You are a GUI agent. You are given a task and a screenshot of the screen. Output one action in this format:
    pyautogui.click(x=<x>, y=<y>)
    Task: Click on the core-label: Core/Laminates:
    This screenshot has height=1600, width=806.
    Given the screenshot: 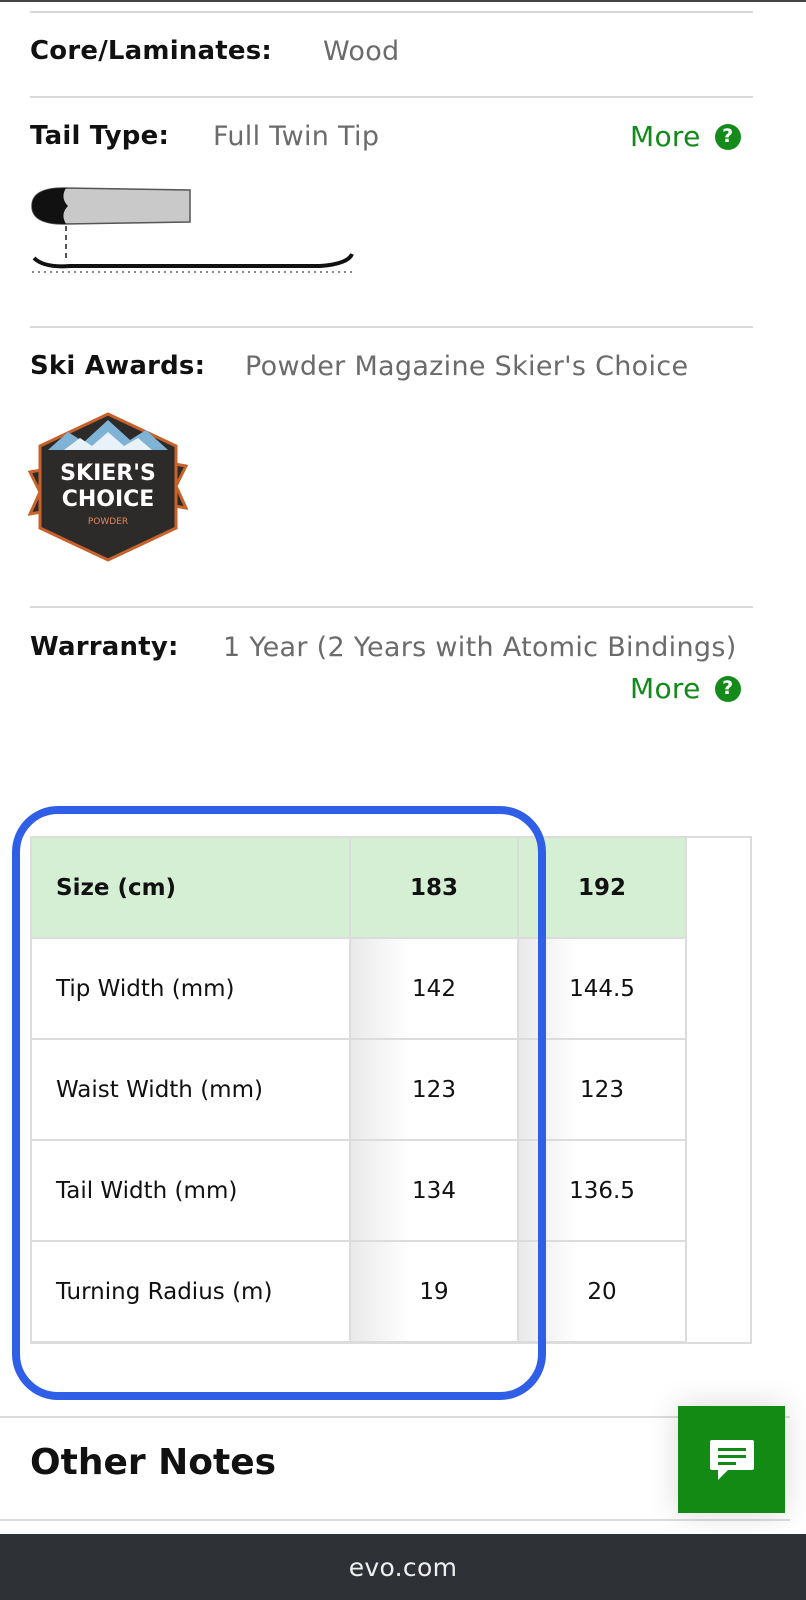 What is the action you would take?
    pyautogui.click(x=151, y=51)
    